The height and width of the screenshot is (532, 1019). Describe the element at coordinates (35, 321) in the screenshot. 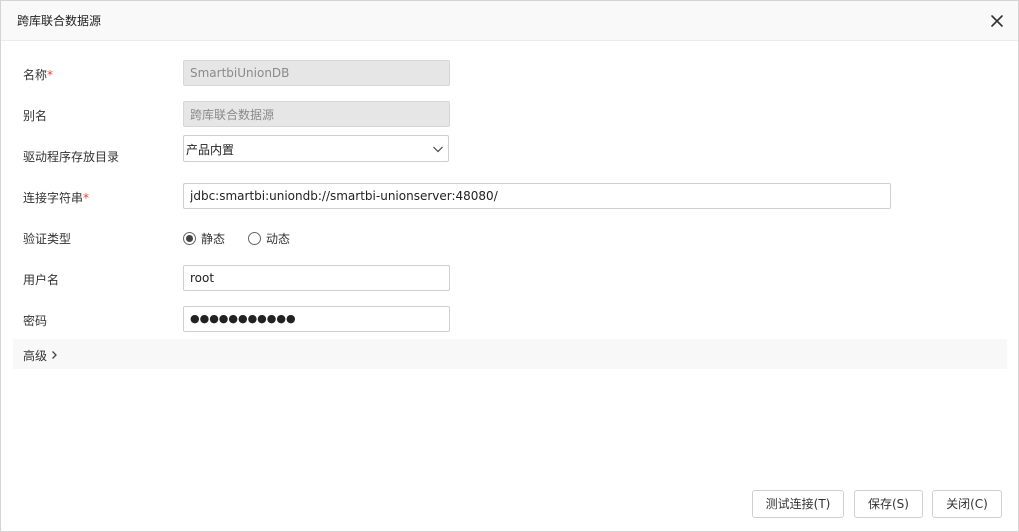

I see `password-label: 密码` at that location.